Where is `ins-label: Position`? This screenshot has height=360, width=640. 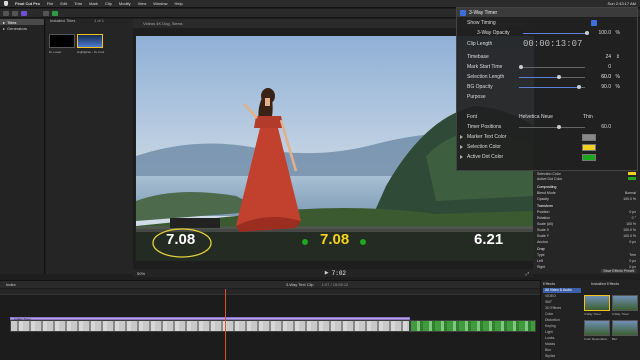
ins-label: Position is located at coordinates (543, 211).